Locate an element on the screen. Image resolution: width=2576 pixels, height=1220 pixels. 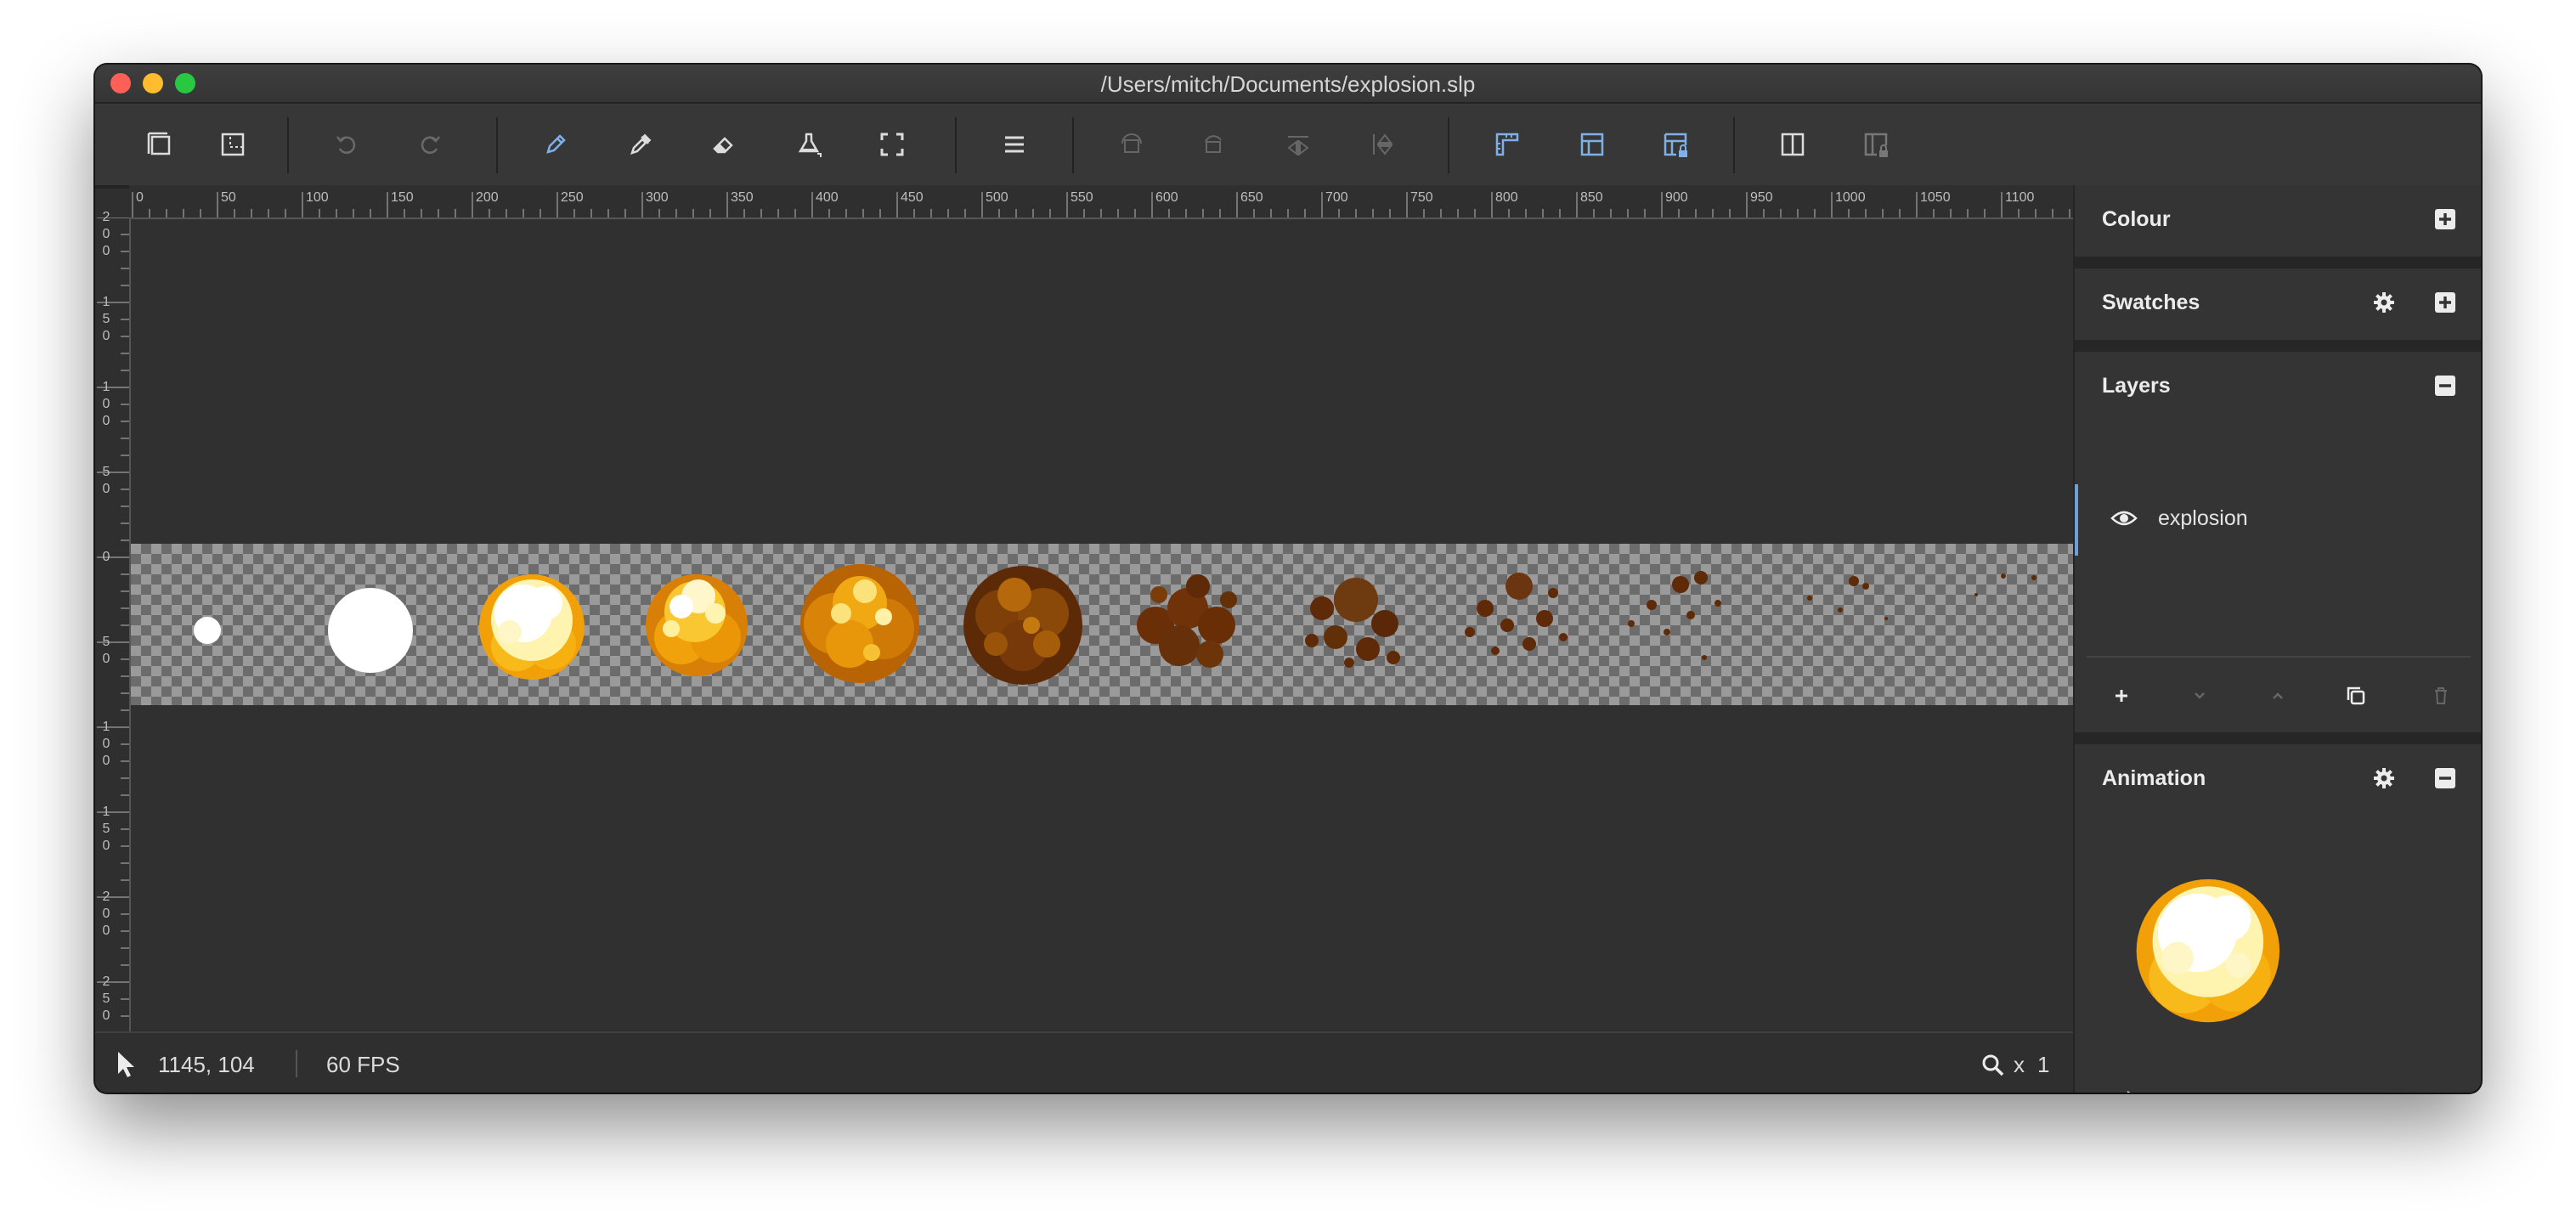
undo-button is located at coordinates (347, 144).